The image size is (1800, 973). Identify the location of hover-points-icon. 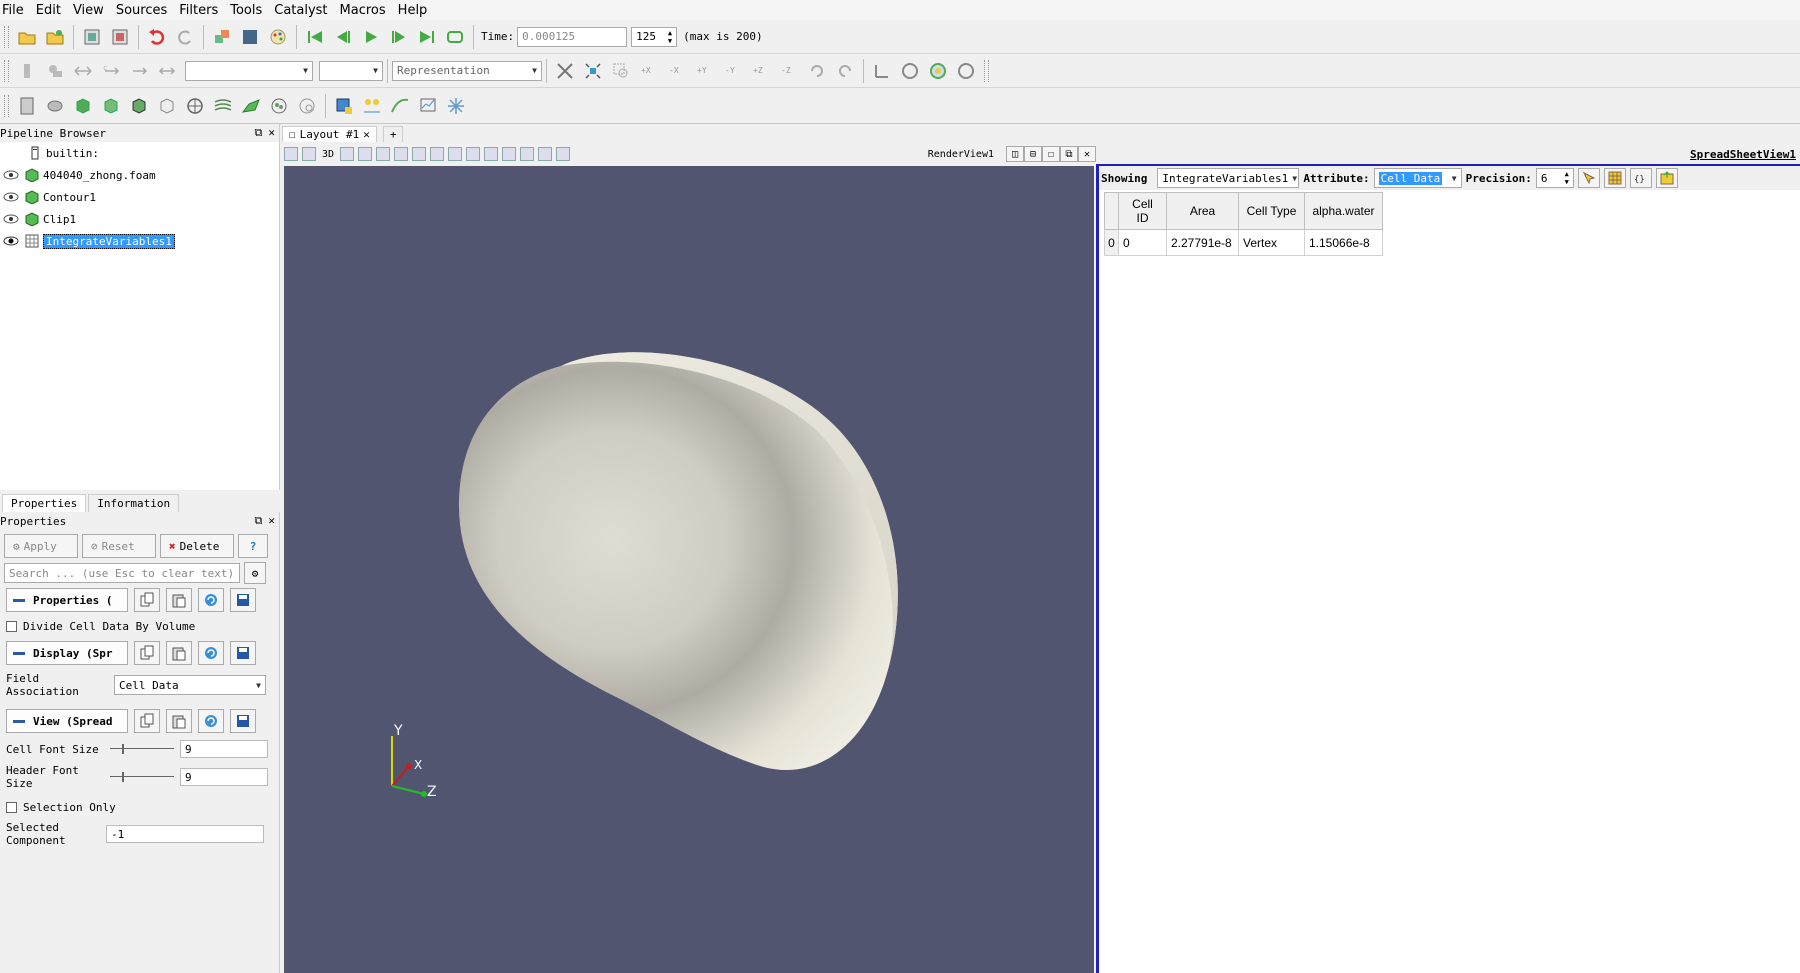
(509, 154).